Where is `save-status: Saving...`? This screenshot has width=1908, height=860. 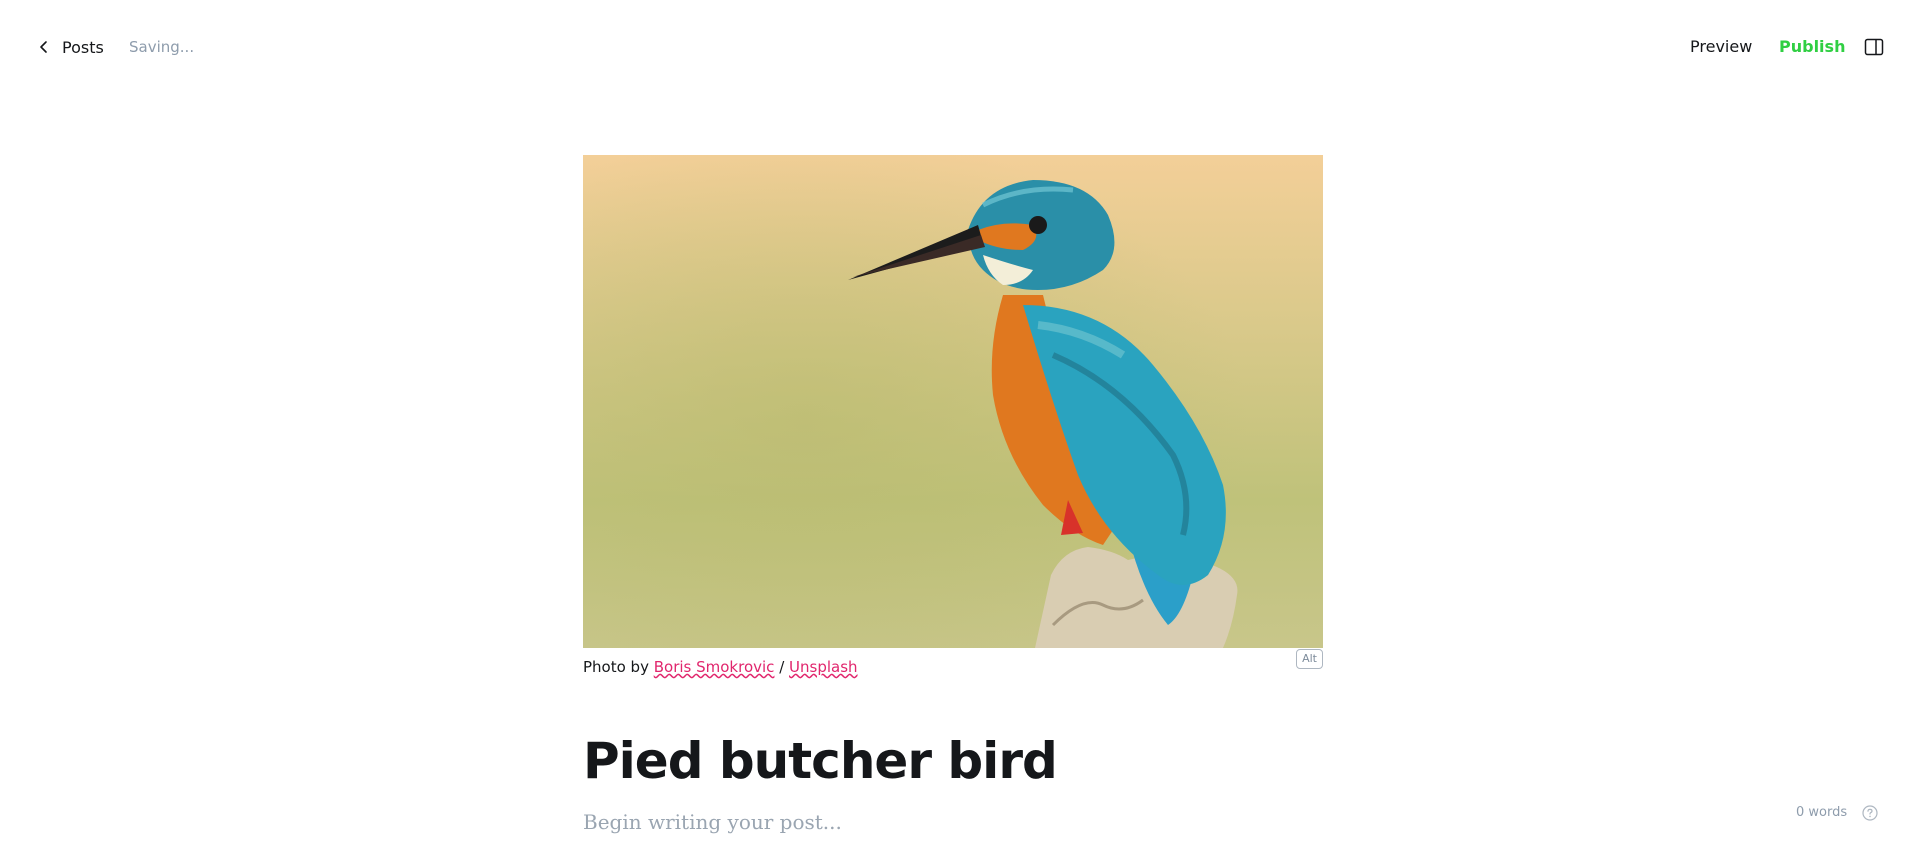 save-status: Saving... is located at coordinates (162, 47).